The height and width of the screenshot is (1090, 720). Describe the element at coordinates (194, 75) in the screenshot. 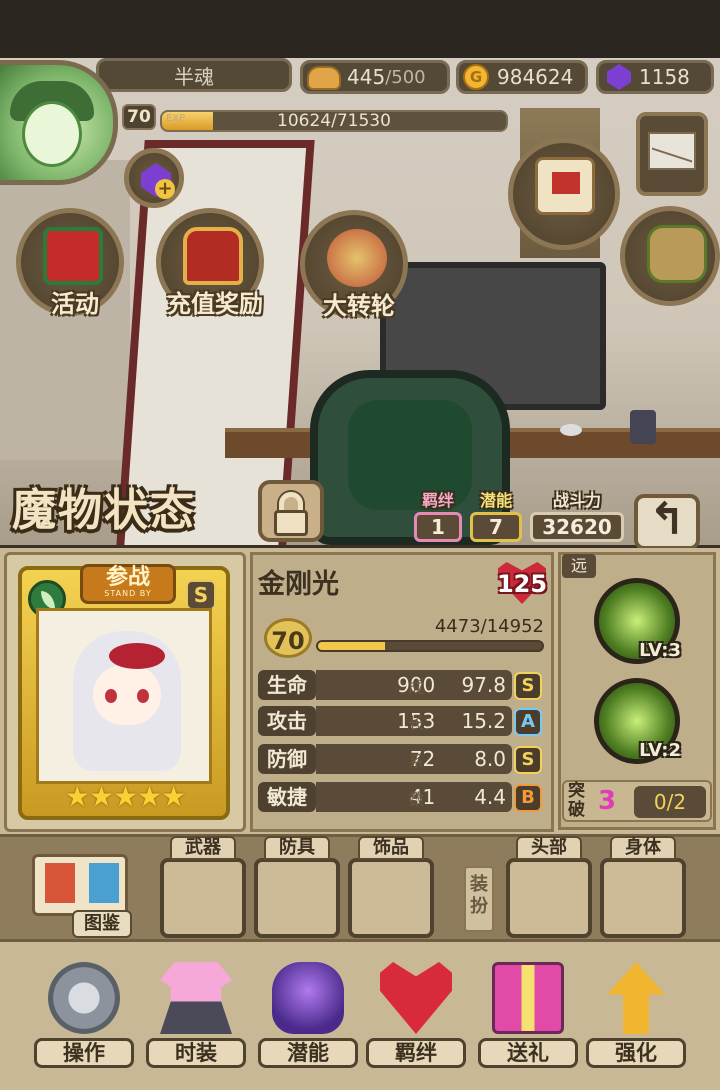

I see `player-name: 半魂` at that location.